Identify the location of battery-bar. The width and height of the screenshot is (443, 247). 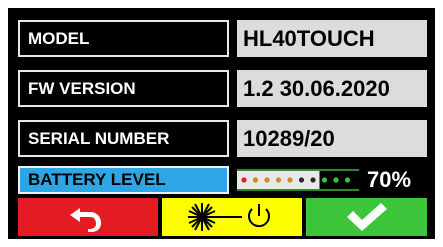
(298, 180).